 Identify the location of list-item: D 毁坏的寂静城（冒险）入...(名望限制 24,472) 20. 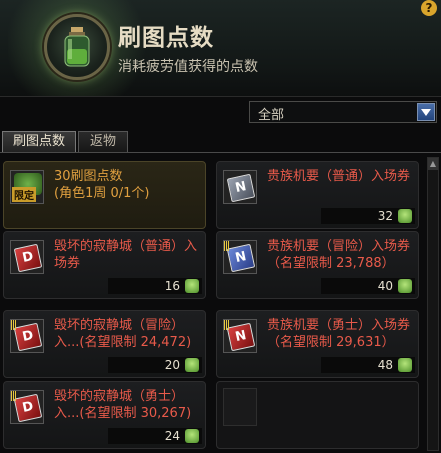
(104, 344).